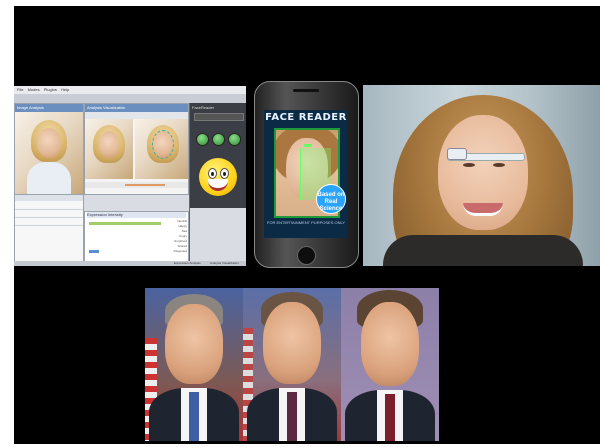 This screenshot has width=604, height=447. Describe the element at coordinates (20, 89) in the screenshot. I see `menu-item-file: File` at that location.